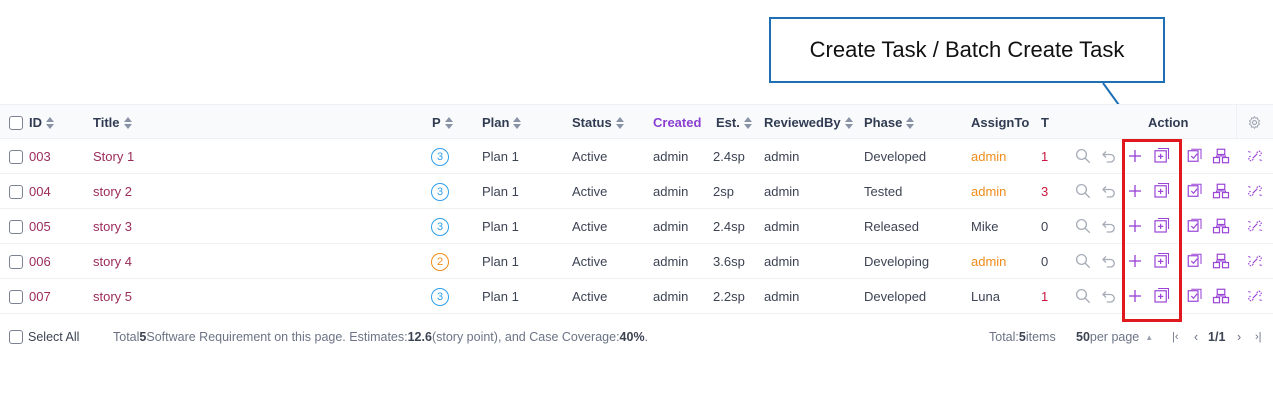 This screenshot has height=394, width=1273. I want to click on column-header-id: ID, so click(41, 122).